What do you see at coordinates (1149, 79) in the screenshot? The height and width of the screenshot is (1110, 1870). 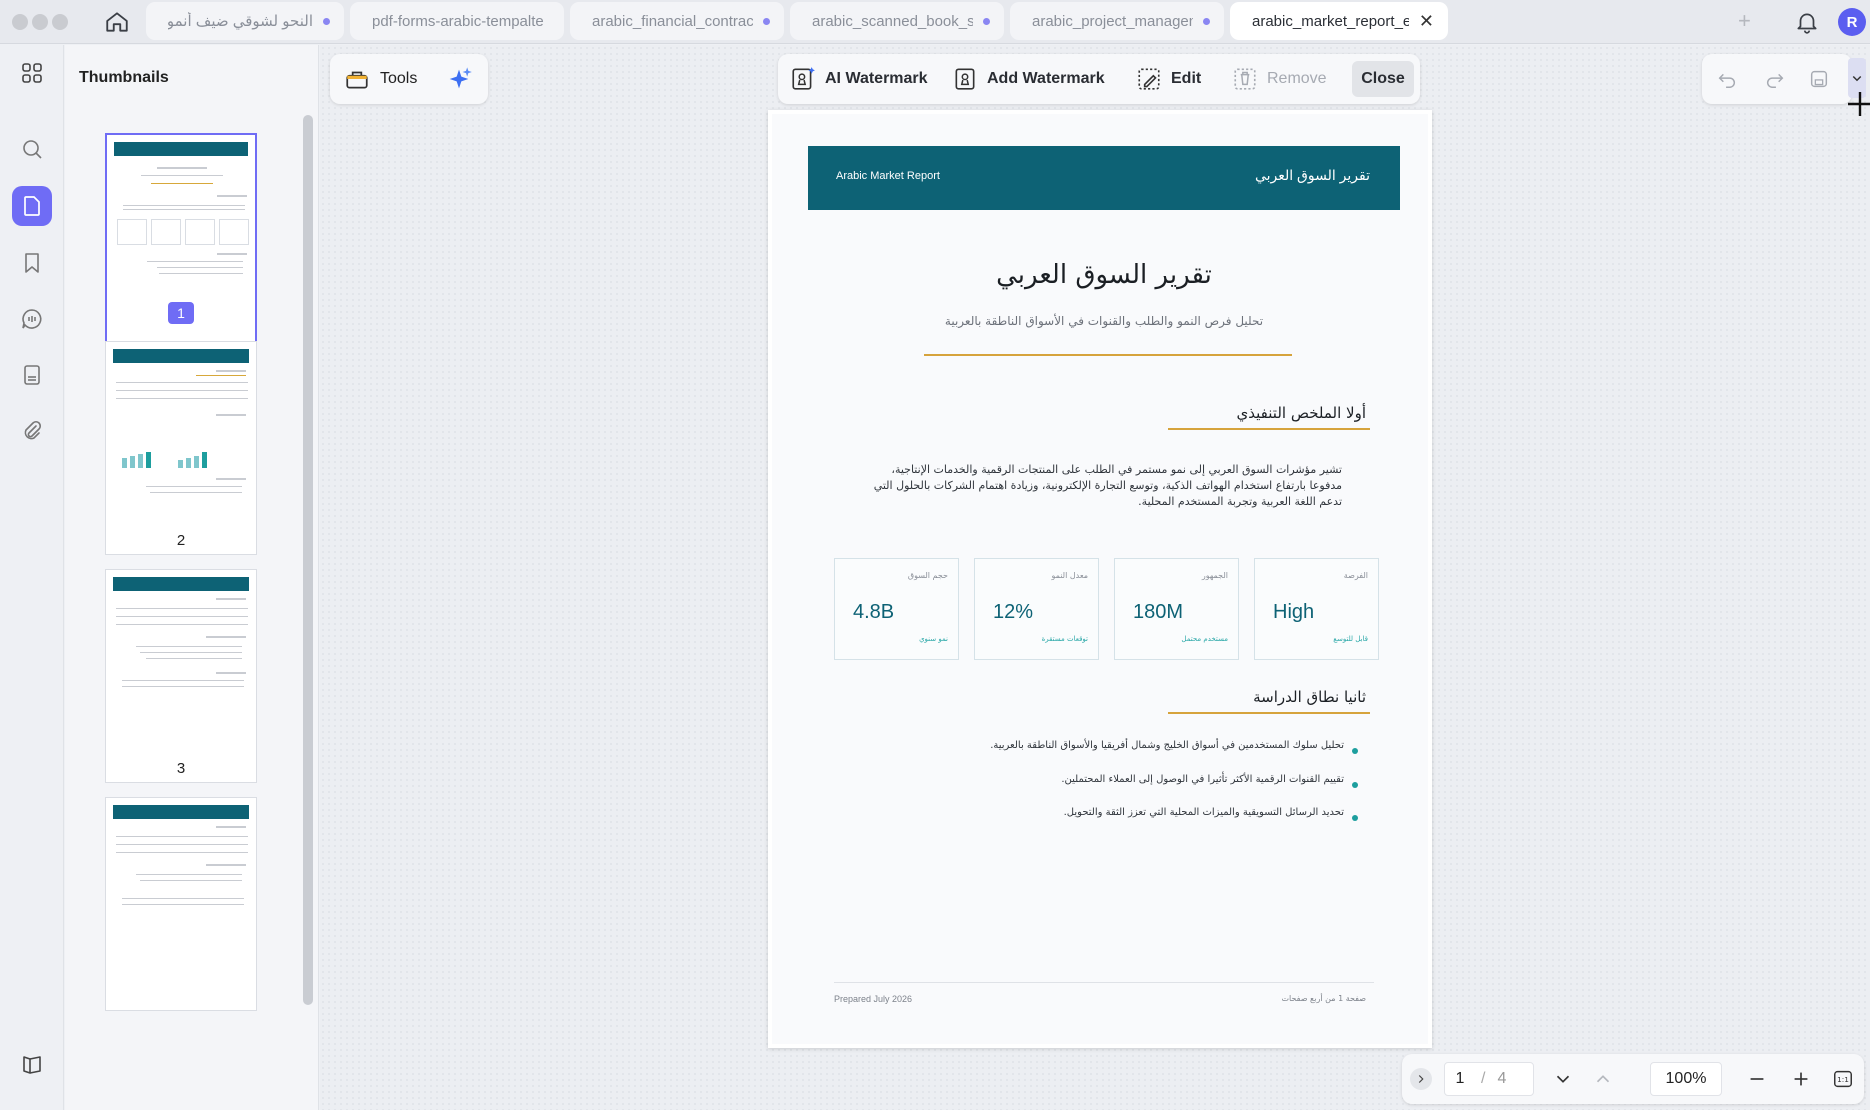 I see `edit-watermark-icon` at bounding box center [1149, 79].